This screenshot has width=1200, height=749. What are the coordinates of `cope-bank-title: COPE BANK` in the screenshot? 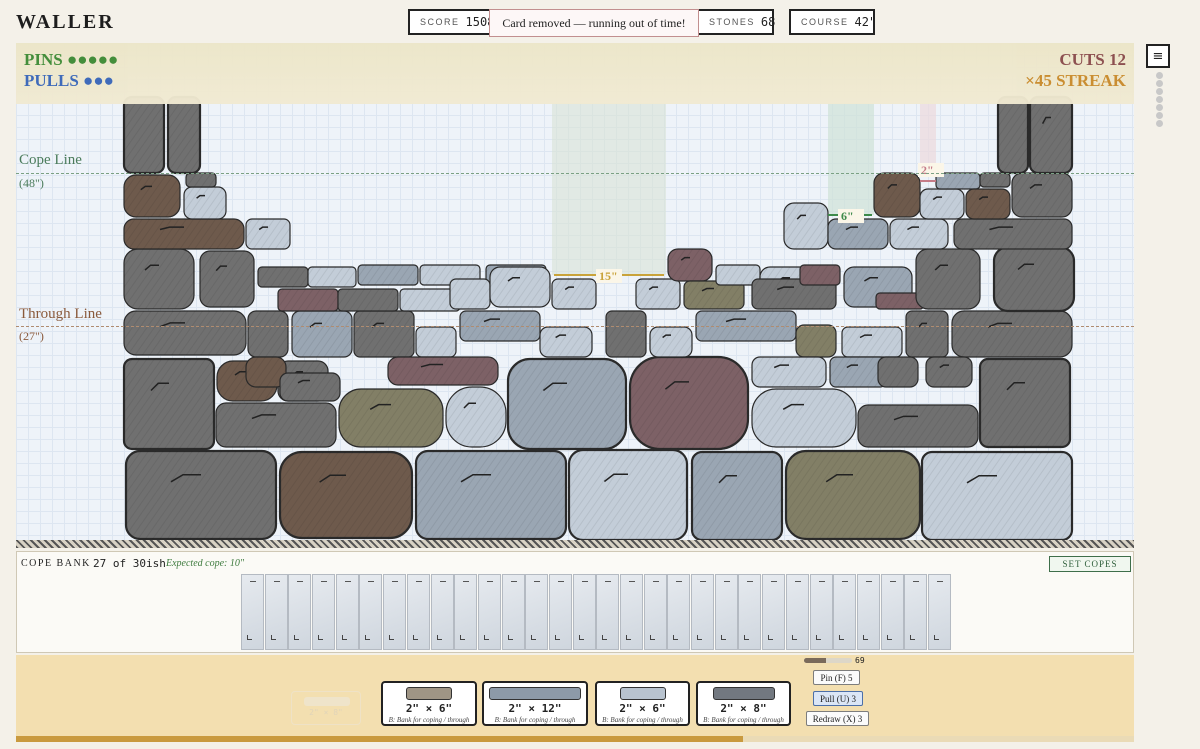 It's located at (56, 563).